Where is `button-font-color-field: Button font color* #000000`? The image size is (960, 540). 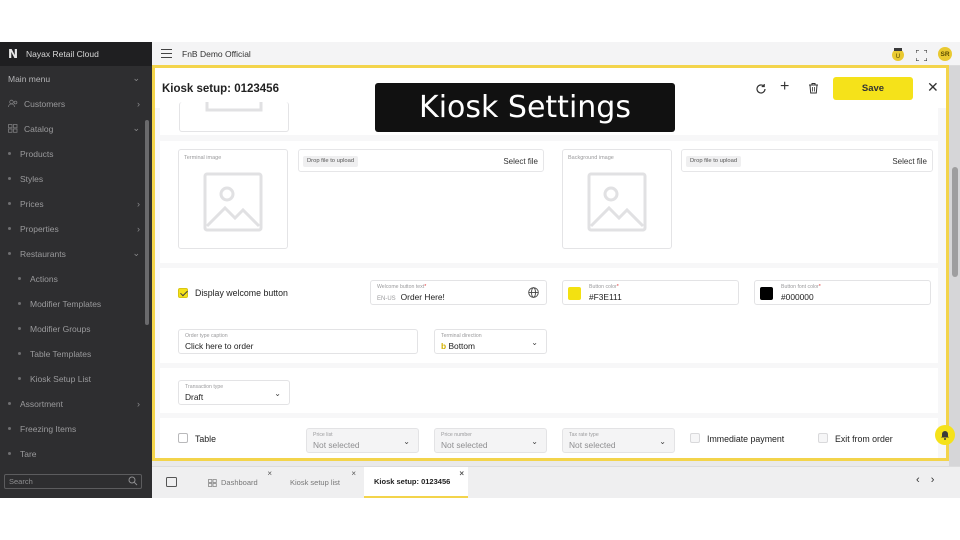
button-font-color-field: Button font color* #000000 is located at coordinates (842, 292).